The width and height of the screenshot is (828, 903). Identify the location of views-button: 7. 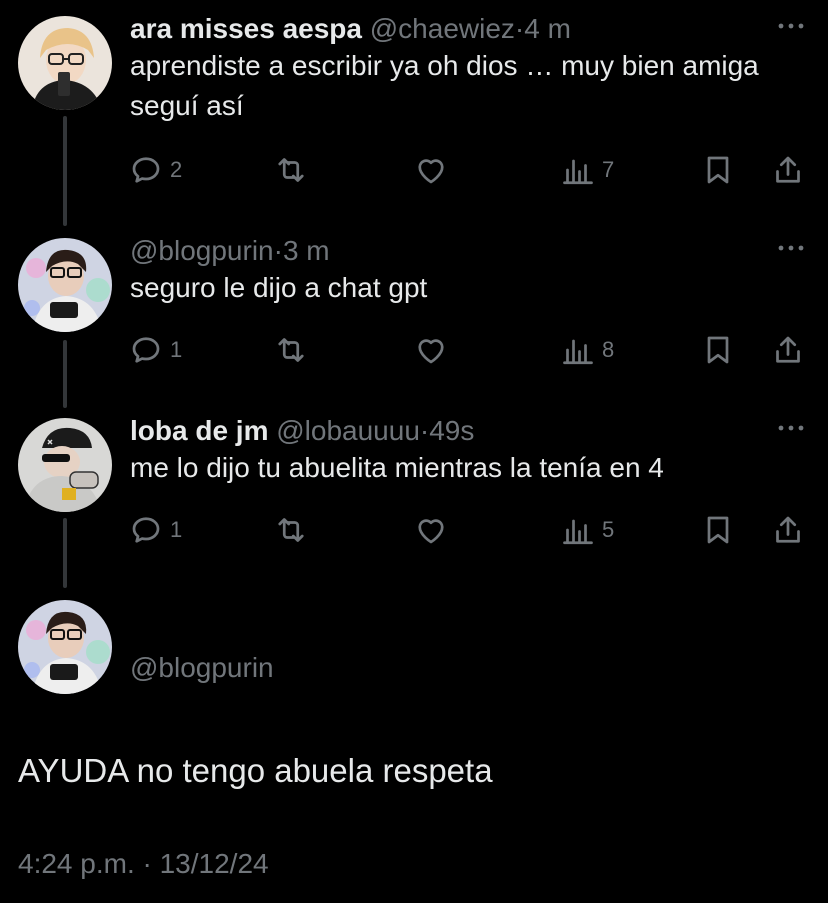
(587, 170).